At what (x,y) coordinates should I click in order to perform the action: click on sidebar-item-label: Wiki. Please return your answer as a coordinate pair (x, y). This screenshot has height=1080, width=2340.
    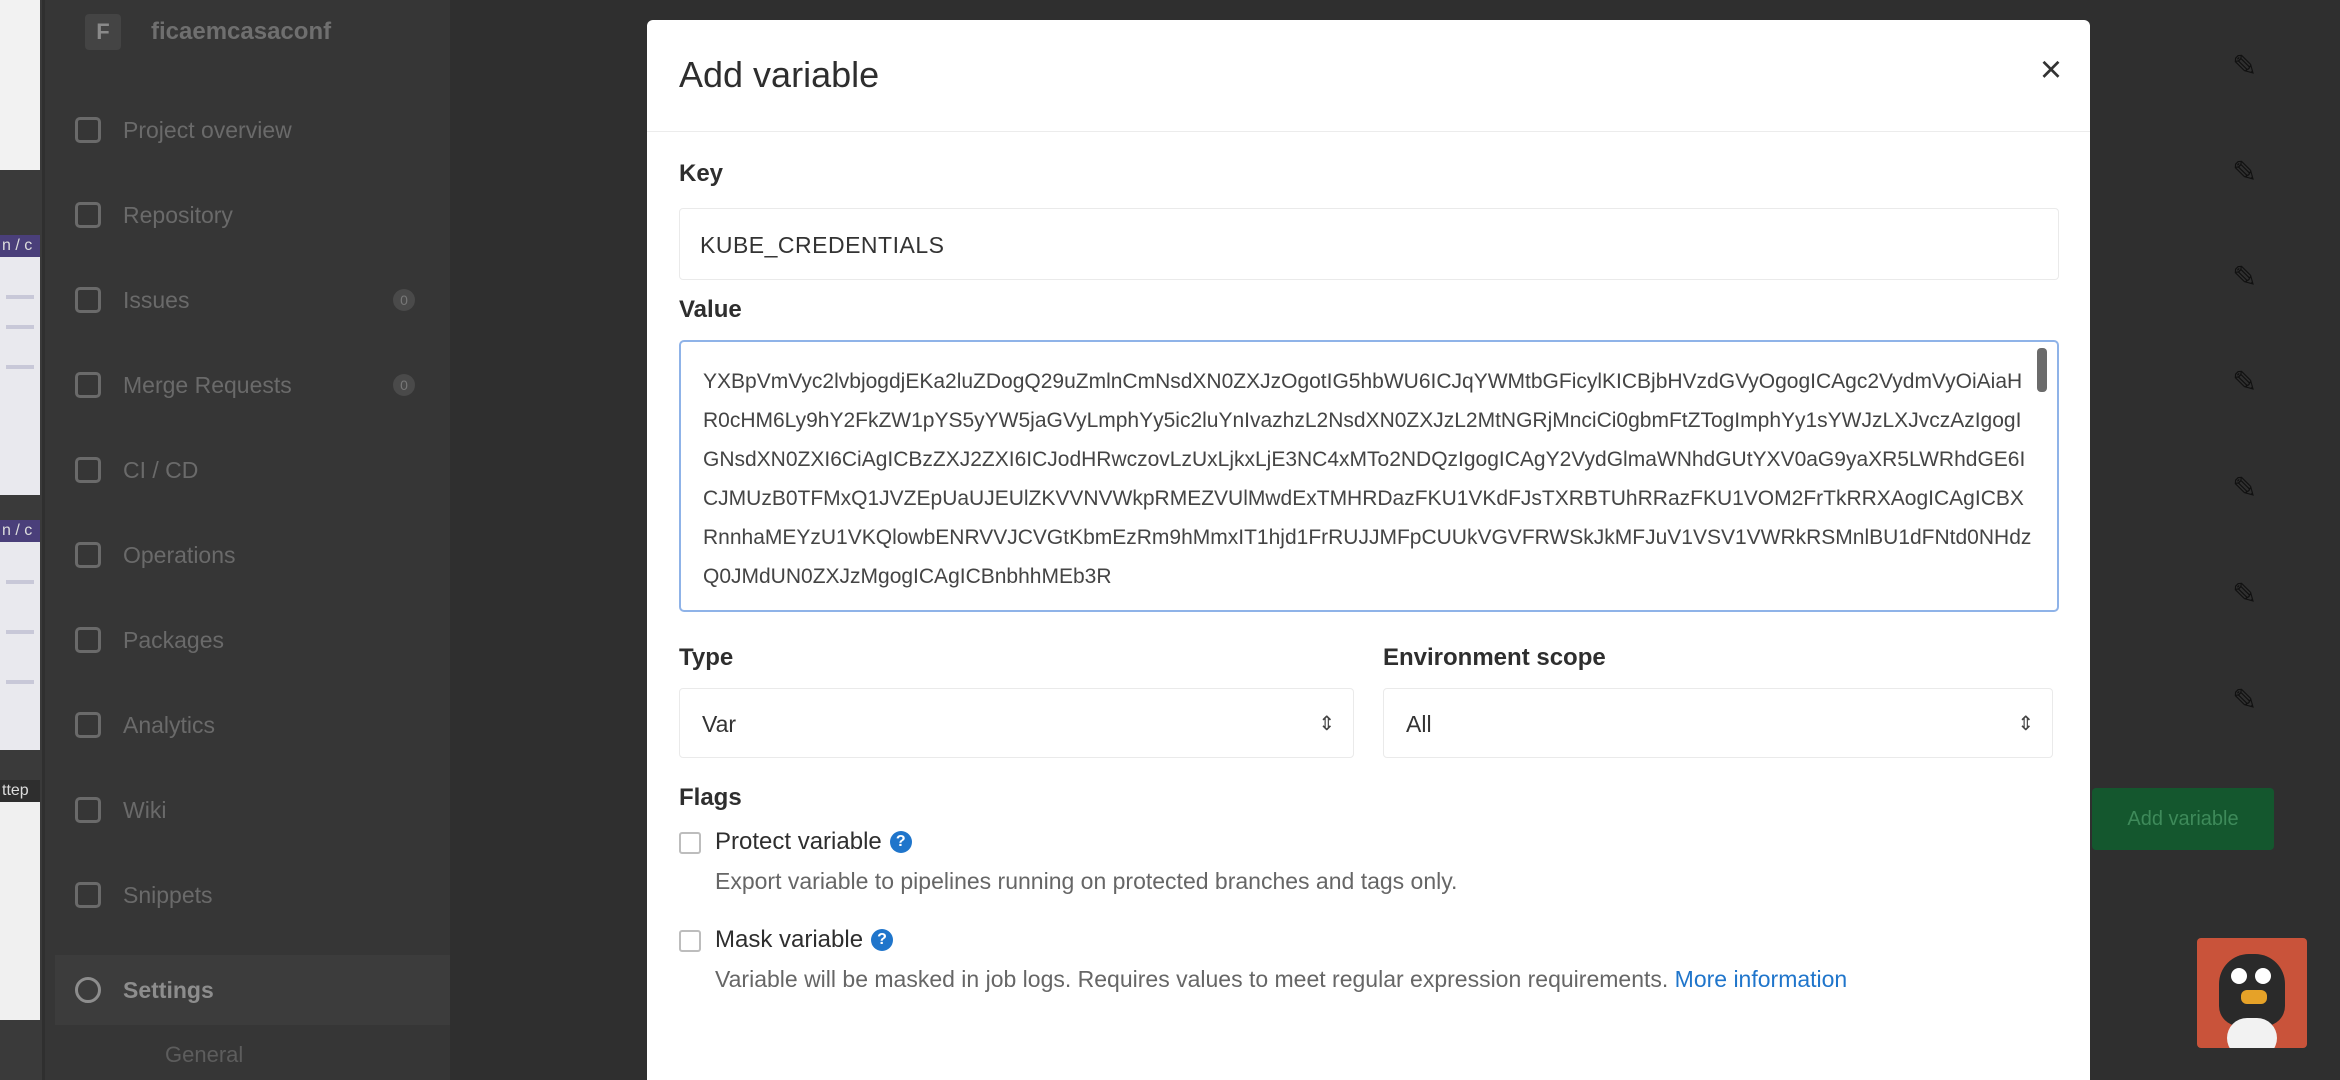
    Looking at the image, I should click on (145, 809).